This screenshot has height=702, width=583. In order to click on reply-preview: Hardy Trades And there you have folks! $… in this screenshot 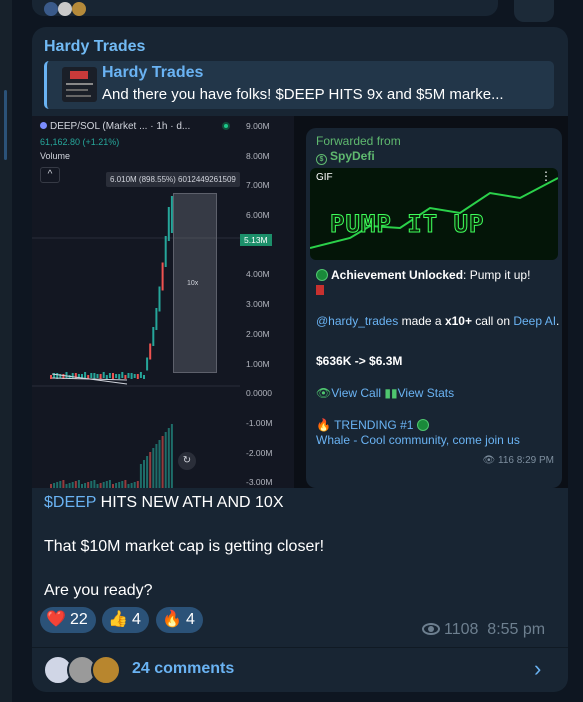, I will do `click(299, 85)`.